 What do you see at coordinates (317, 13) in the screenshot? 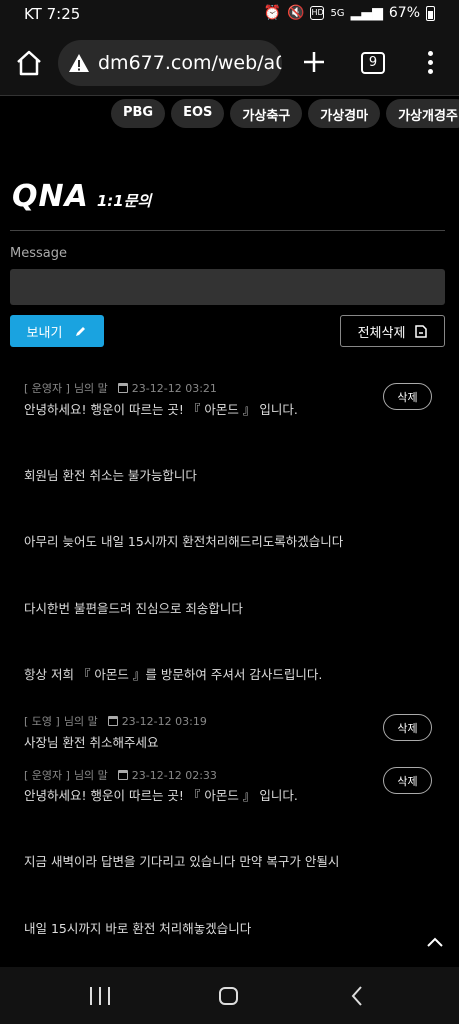
I see `hd-icon: HD` at bounding box center [317, 13].